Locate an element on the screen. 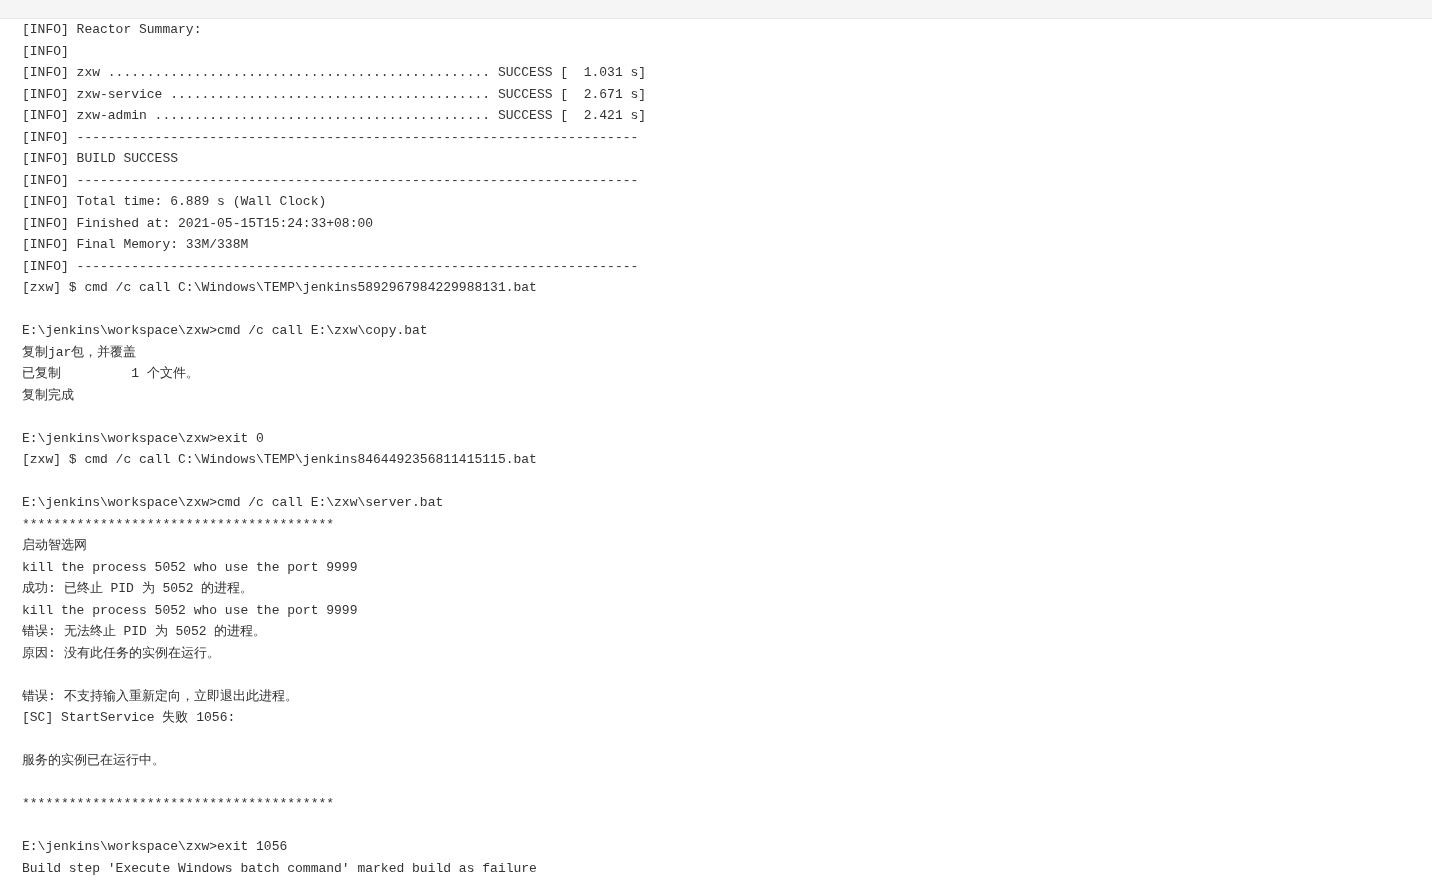 This screenshot has width=1432, height=886. console-line: [zxw] $ cmd /c call C:\Windows\TEMP\jenkins5892967984229988131.bat is located at coordinates (279, 288).